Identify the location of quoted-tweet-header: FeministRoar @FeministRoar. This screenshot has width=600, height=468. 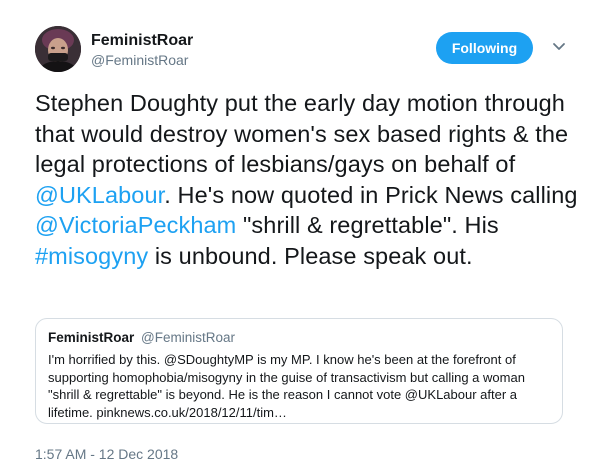
(141, 337).